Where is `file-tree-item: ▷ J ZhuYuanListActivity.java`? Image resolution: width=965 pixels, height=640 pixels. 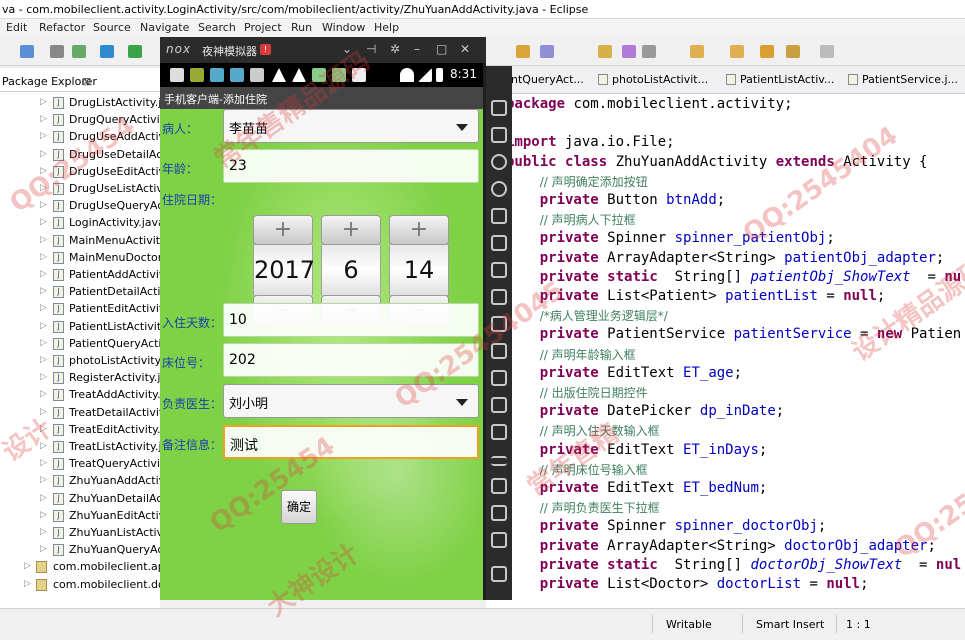 file-tree-item: ▷ J ZhuYuanListActivity.java is located at coordinates (101, 533).